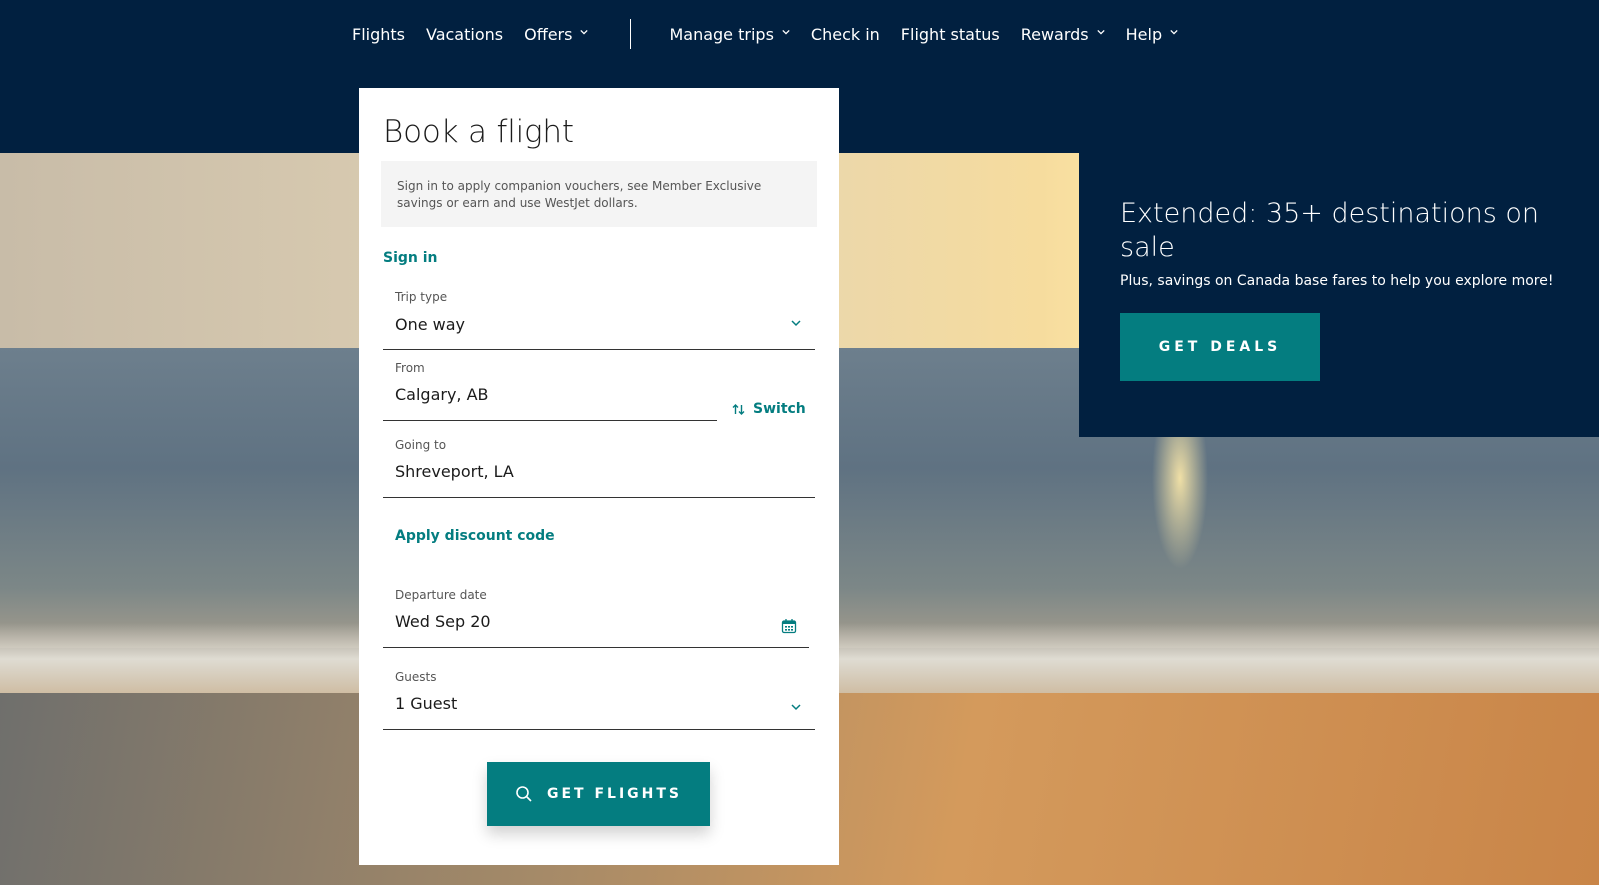 The width and height of the screenshot is (1599, 885). What do you see at coordinates (475, 536) in the screenshot?
I see `apply-discount-code-link: Apply discount code` at bounding box center [475, 536].